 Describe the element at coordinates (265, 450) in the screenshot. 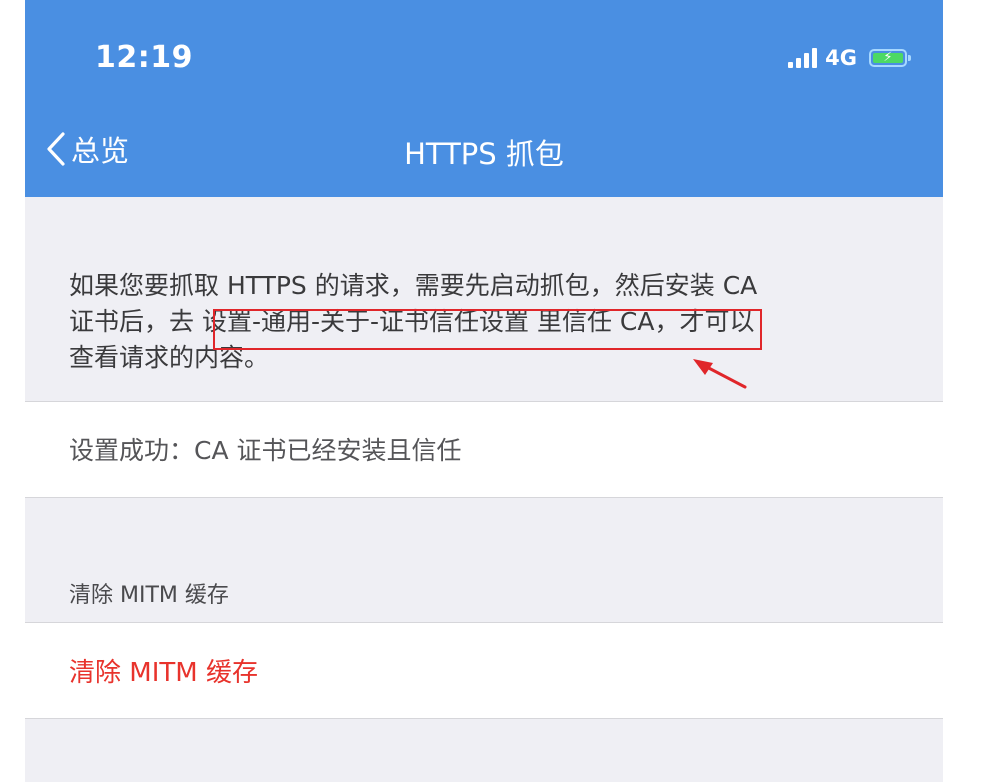

I see `ca-status-text: 设置成功：CA 证书已经安装且信任` at that location.